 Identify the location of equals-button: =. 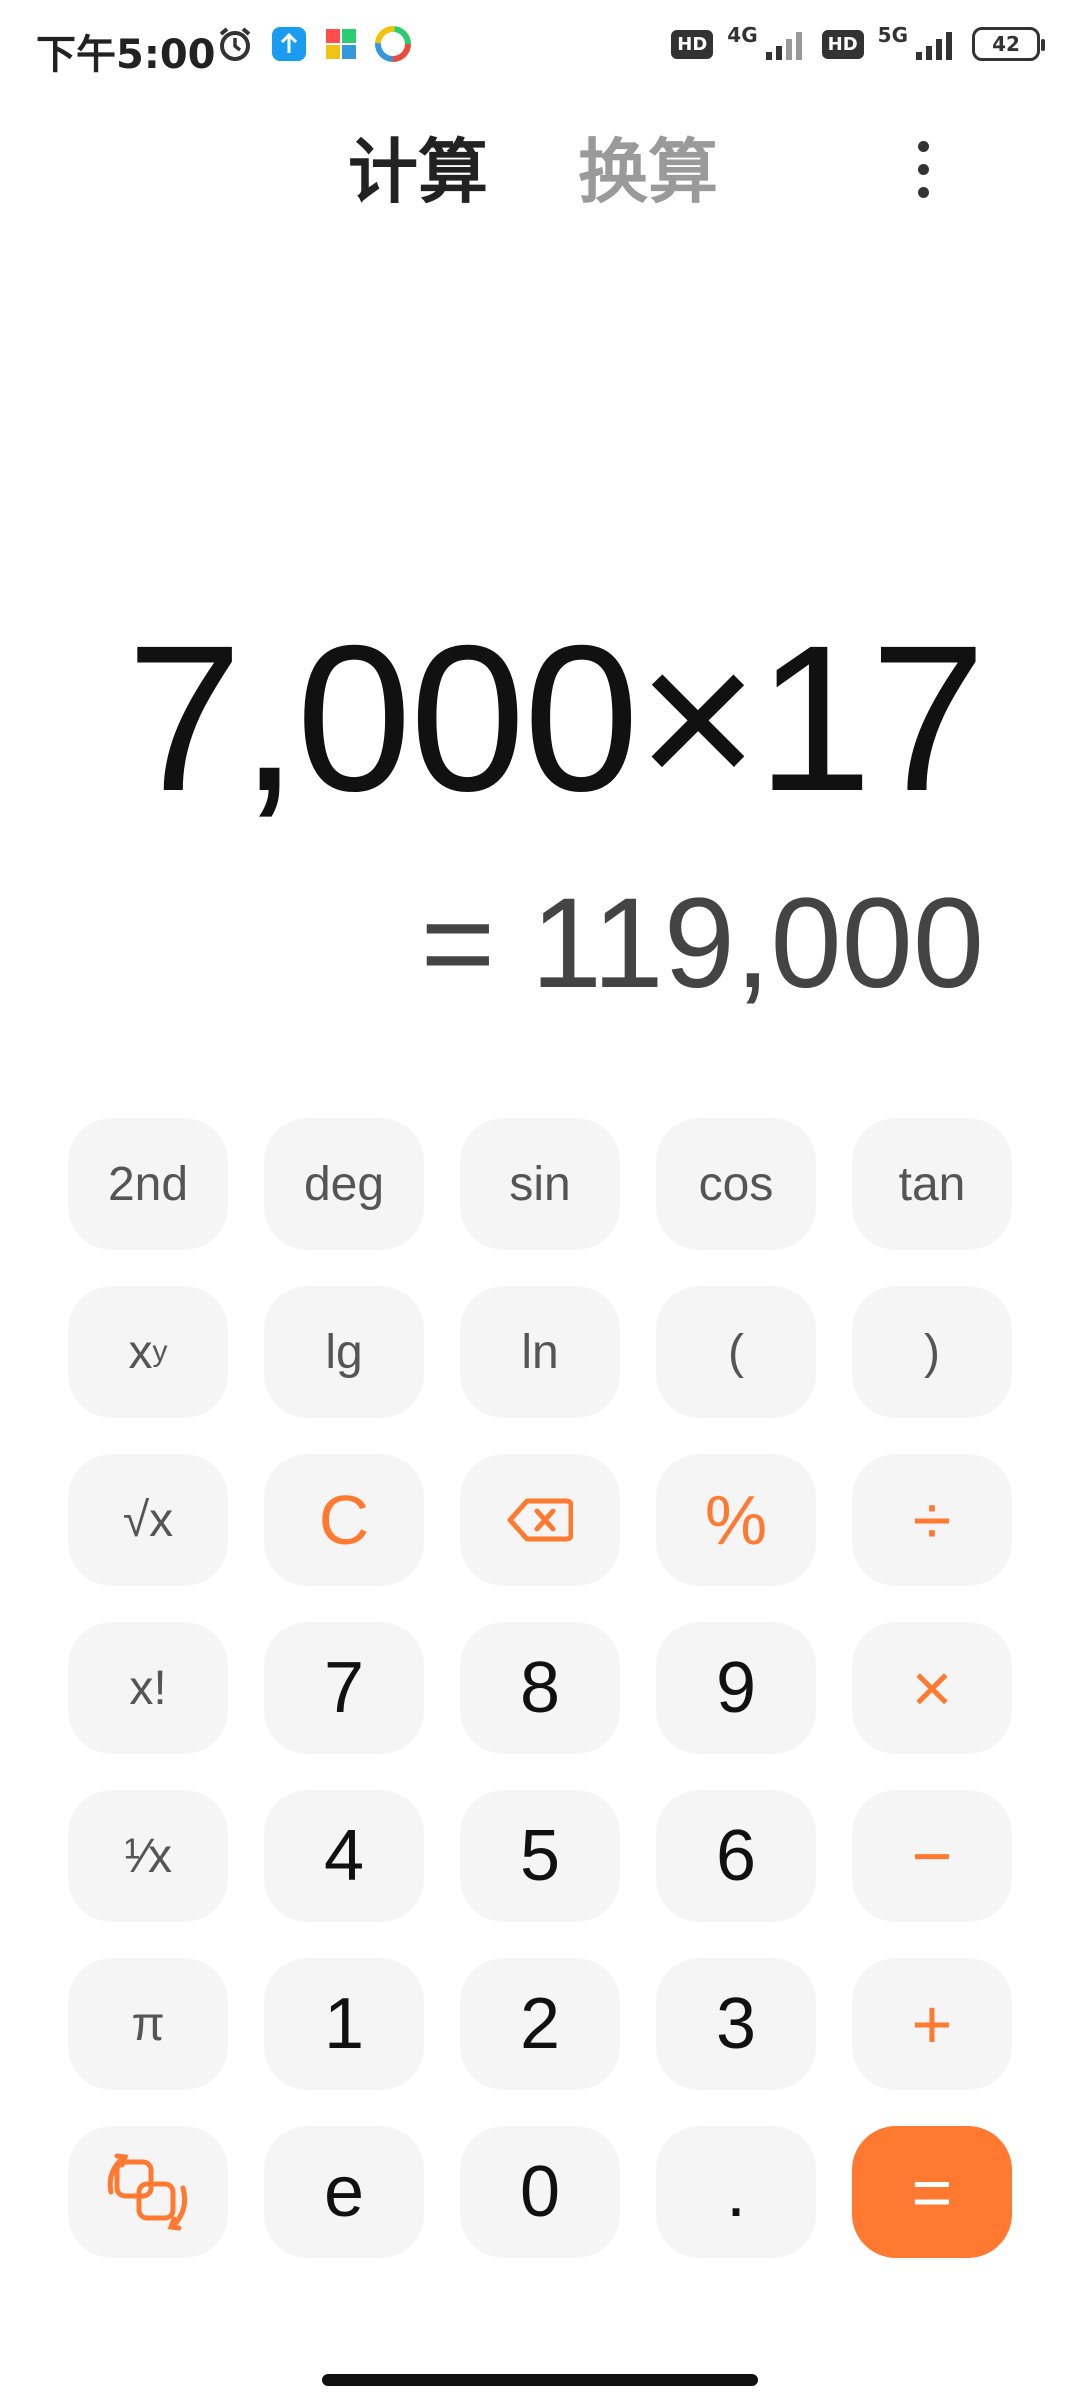
(932, 2192).